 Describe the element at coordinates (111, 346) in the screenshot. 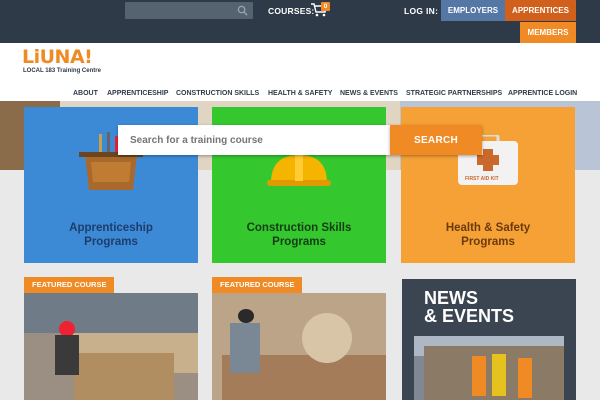

I see `featured-course-1-image` at that location.